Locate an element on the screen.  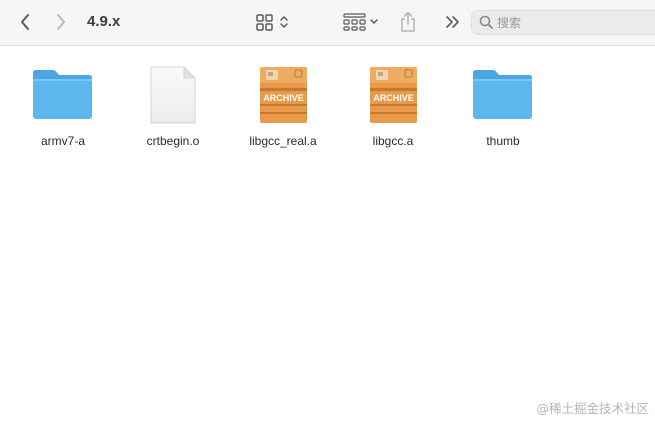
file-item-libgcc-a: ARCHIVE libgcc.a is located at coordinates (393, 111).